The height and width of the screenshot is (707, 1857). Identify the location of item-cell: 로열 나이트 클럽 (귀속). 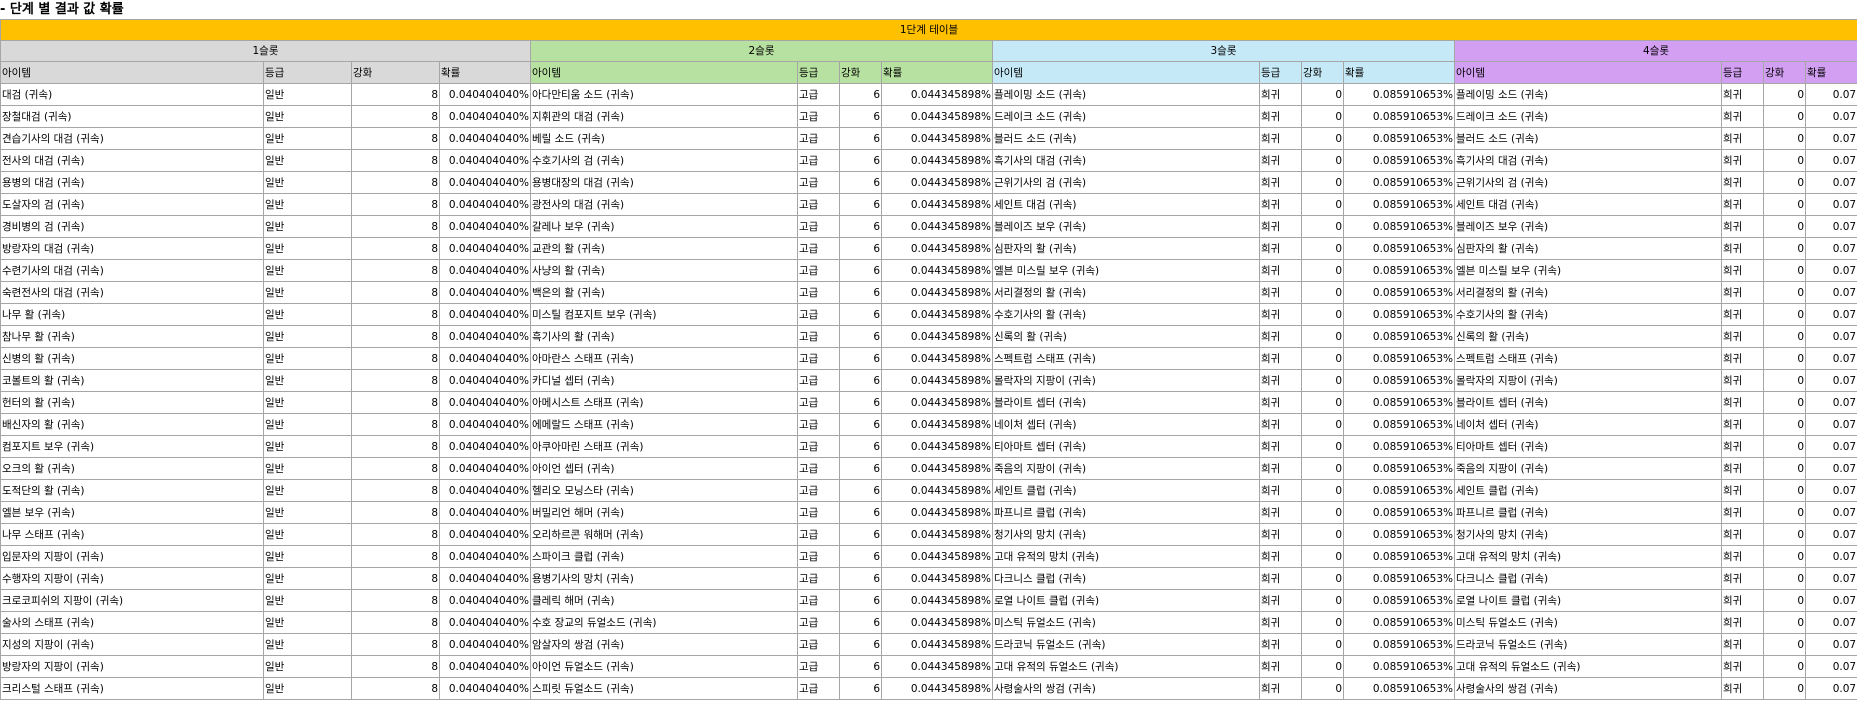
(1126, 600).